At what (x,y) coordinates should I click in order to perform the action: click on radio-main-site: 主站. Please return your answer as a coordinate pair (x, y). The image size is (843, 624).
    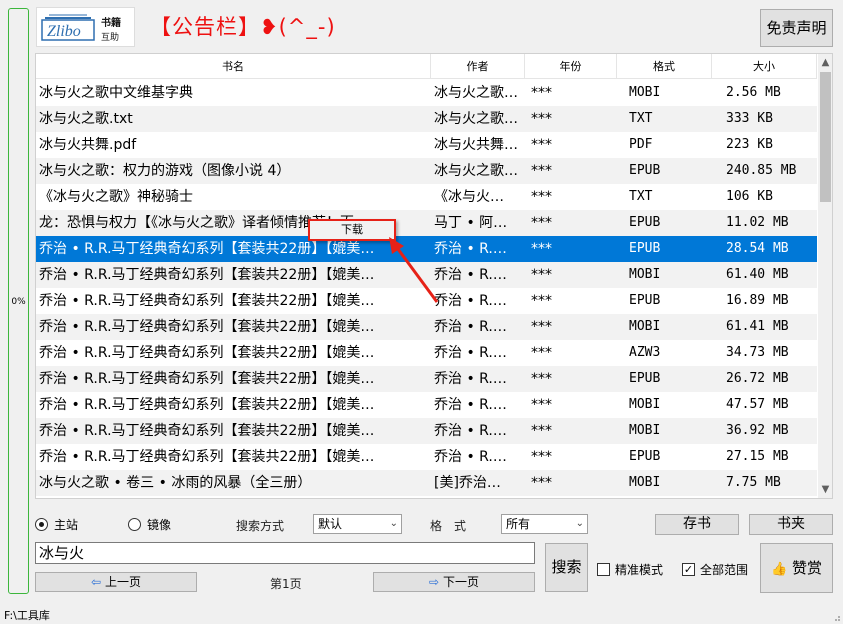
    Looking at the image, I should click on (56, 524).